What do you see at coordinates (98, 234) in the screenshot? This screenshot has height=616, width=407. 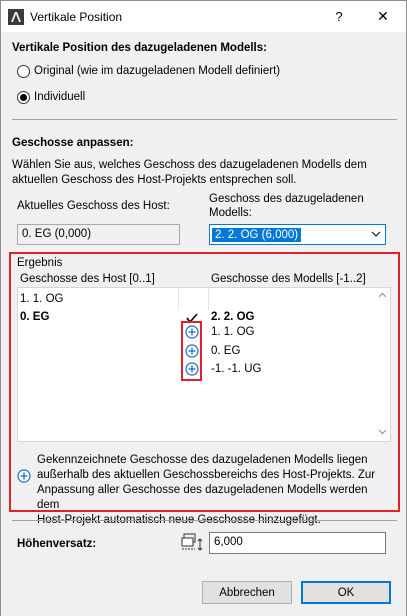 I see `host-floor-field: 0. EG (0,000)` at bounding box center [98, 234].